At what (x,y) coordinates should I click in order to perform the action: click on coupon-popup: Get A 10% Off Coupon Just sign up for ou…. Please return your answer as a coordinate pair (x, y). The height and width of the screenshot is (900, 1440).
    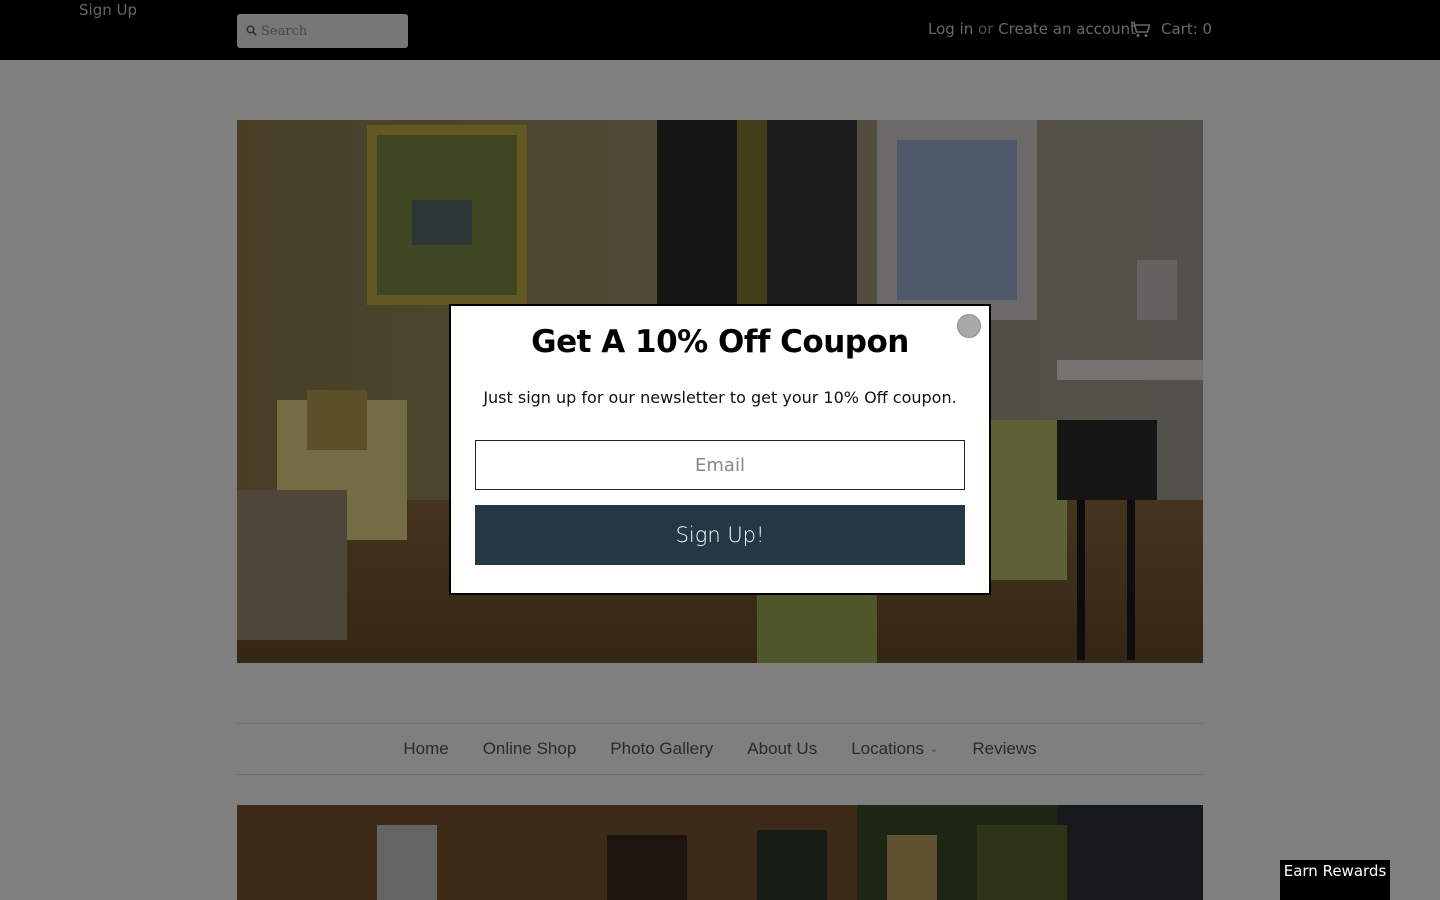
    Looking at the image, I should click on (720, 449).